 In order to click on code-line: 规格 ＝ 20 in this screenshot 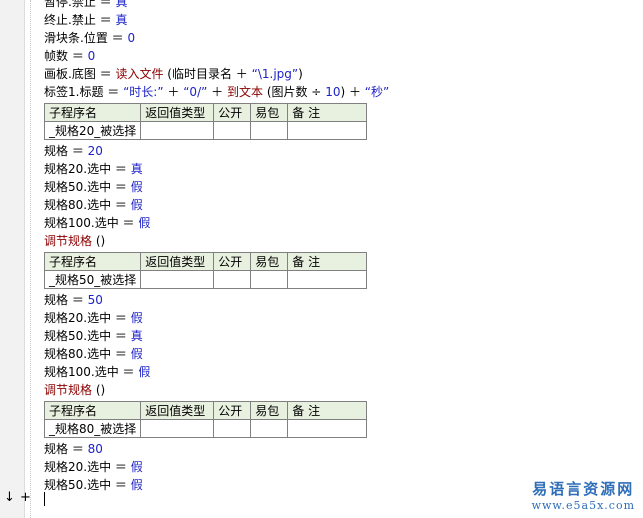, I will do `click(339, 151)`.